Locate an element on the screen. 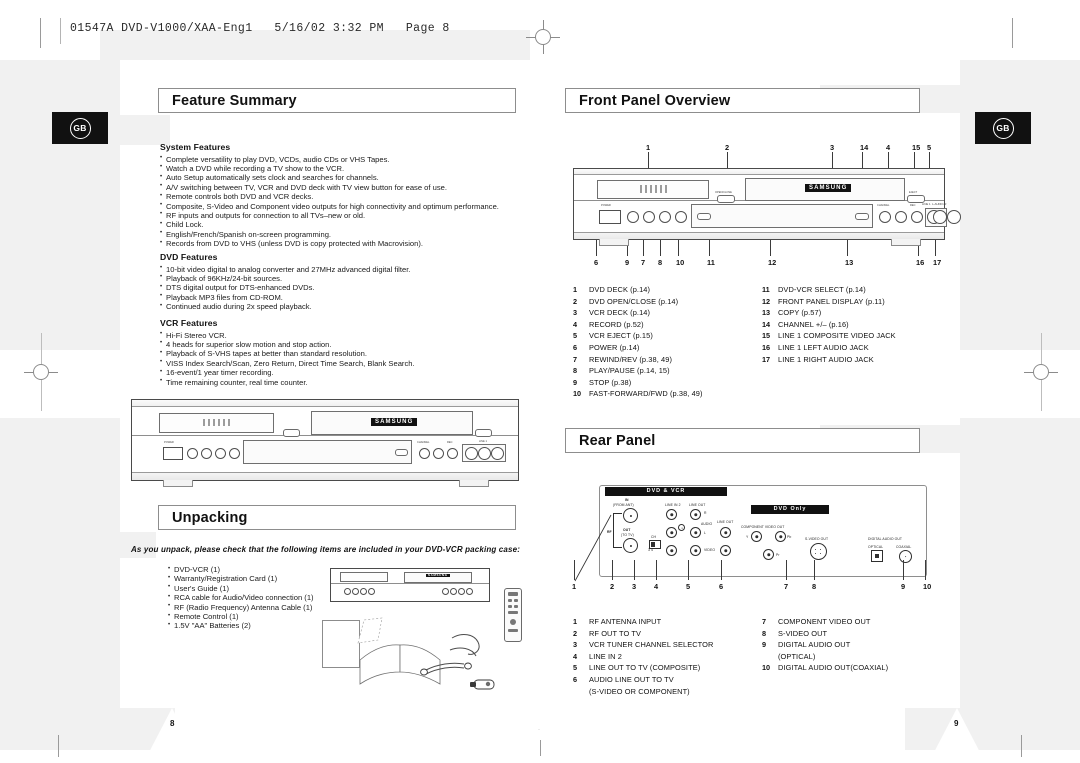 Image resolution: width=1080 pixels, height=763 pixels. callout-number: 12 is located at coordinates (772, 262).